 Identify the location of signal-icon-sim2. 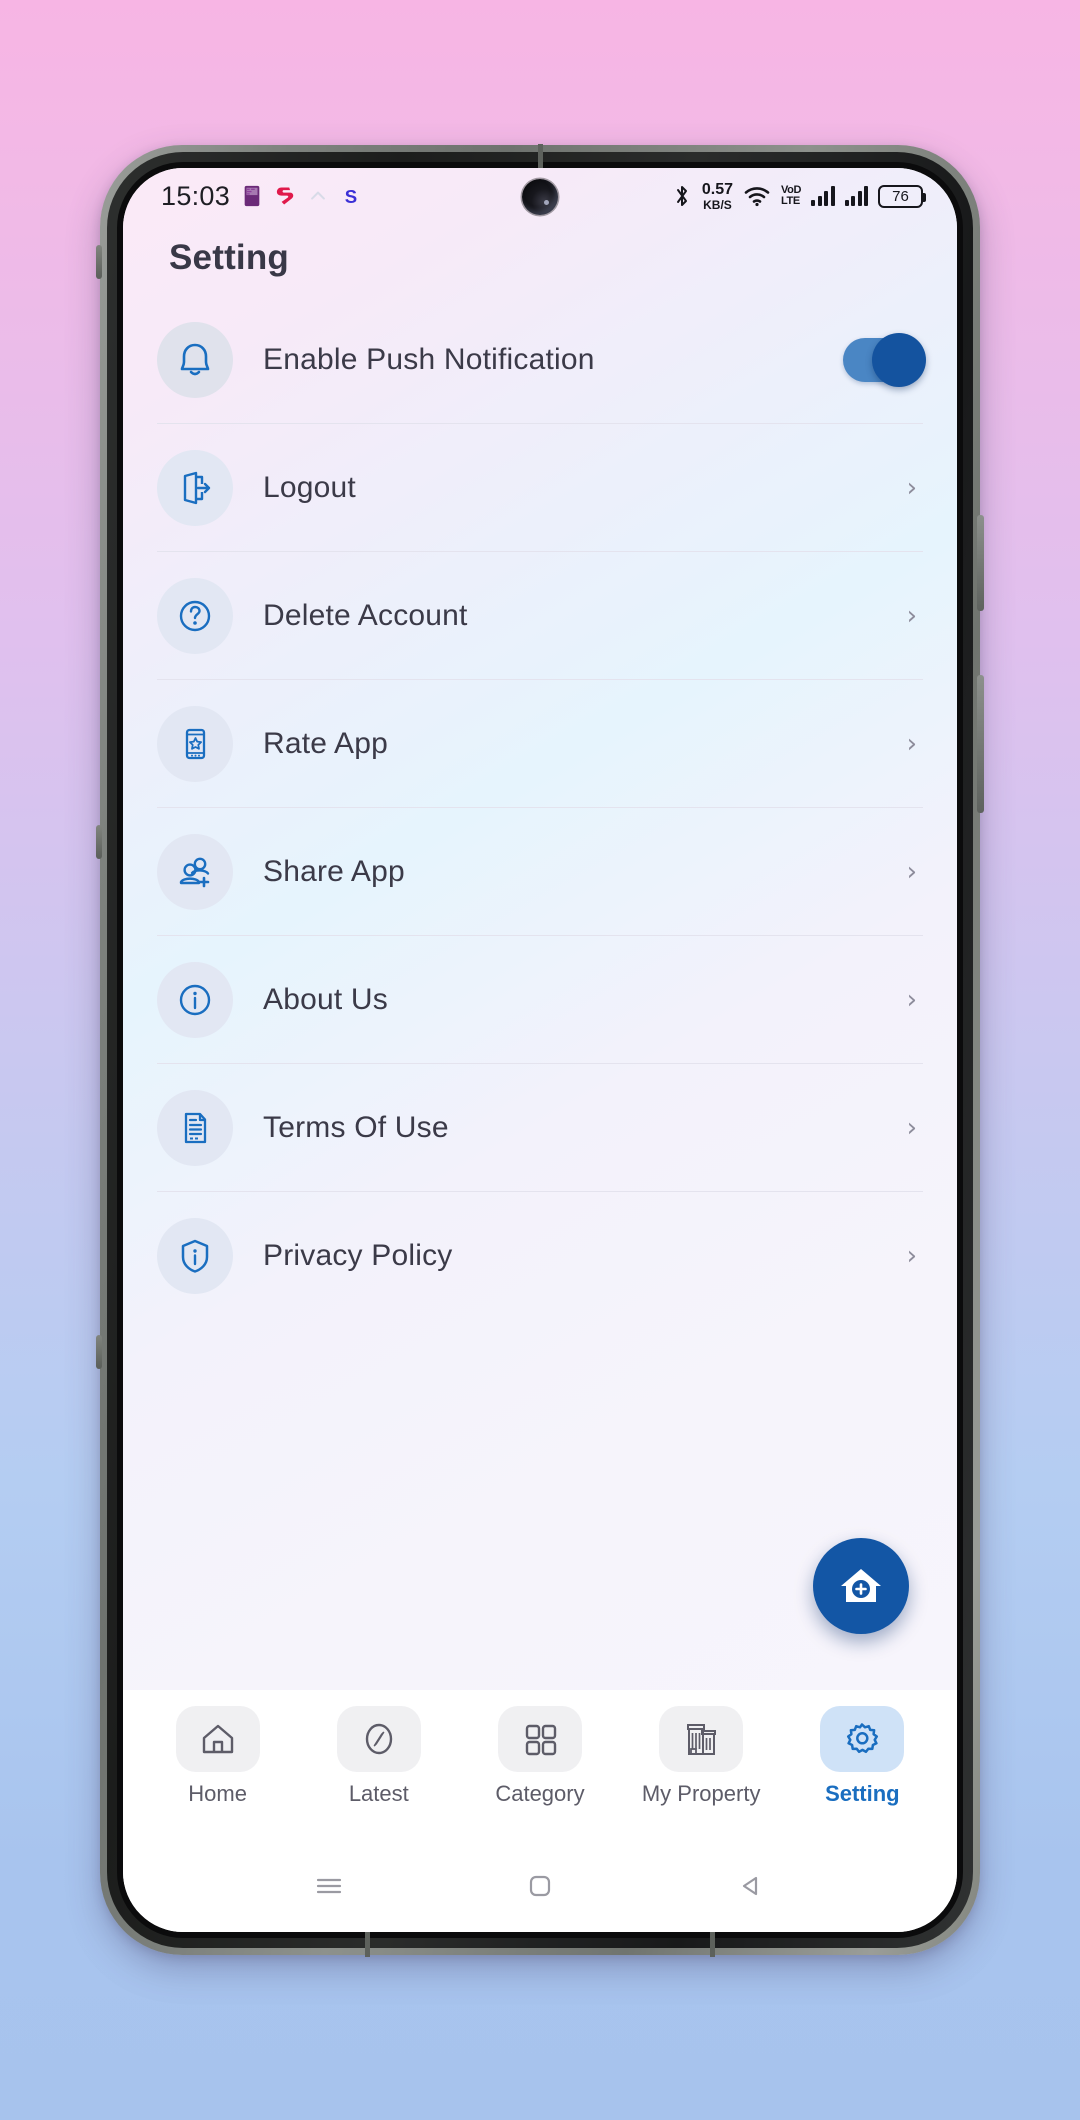
(856, 196).